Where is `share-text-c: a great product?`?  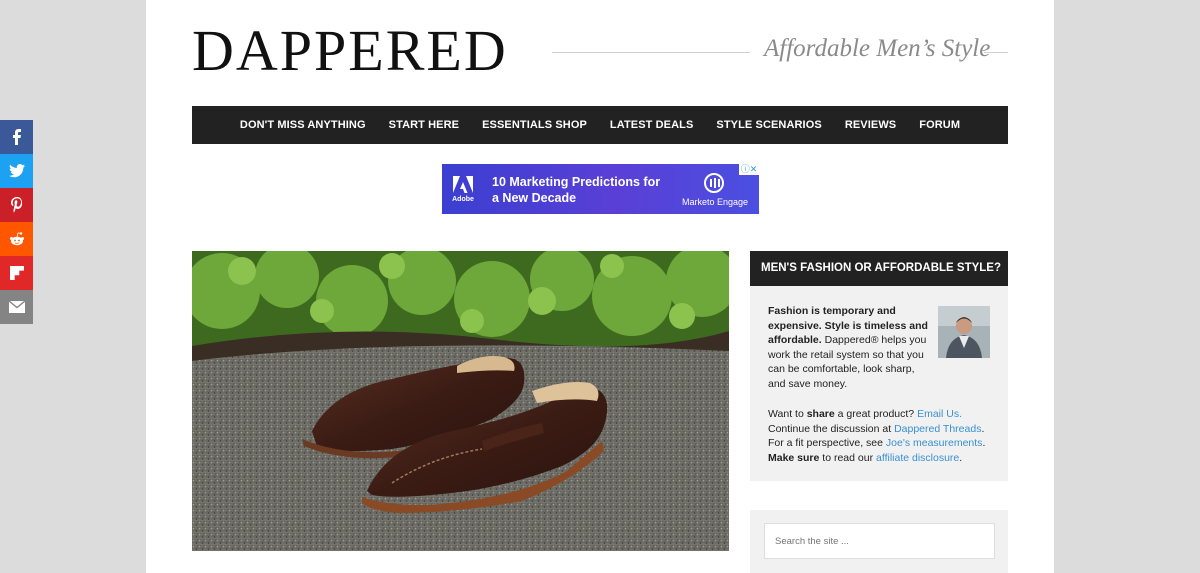
share-text-c: a great product? is located at coordinates (876, 414).